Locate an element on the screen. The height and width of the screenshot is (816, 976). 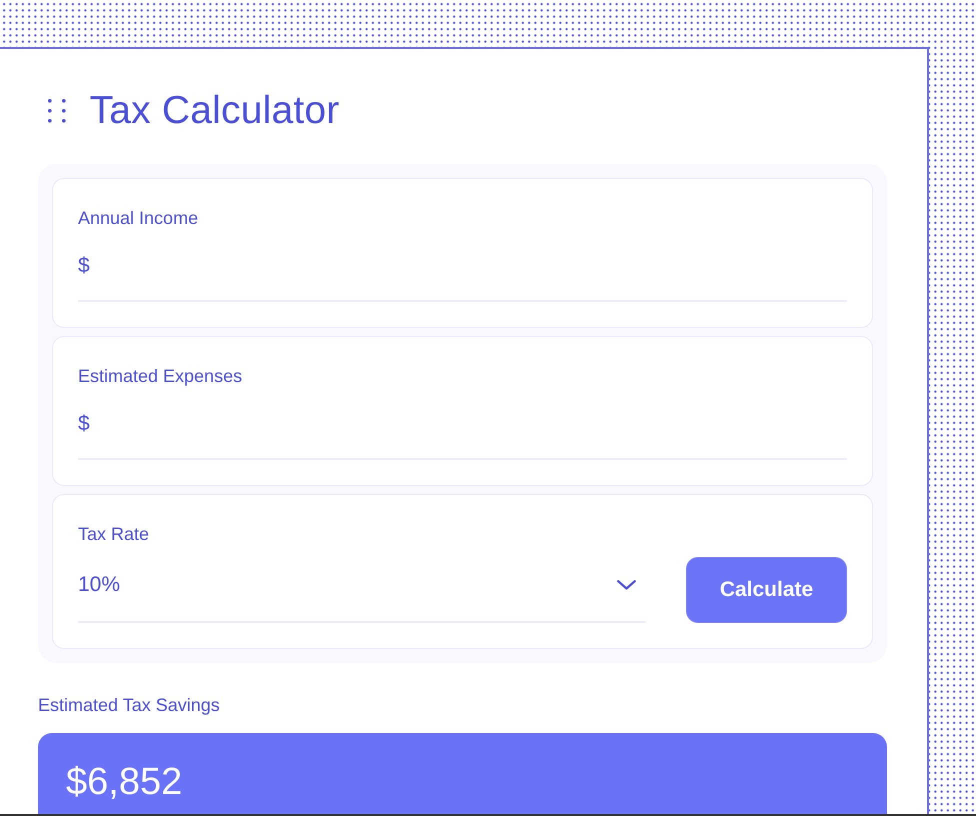
app-title: Tax Calculator is located at coordinates (215, 111).